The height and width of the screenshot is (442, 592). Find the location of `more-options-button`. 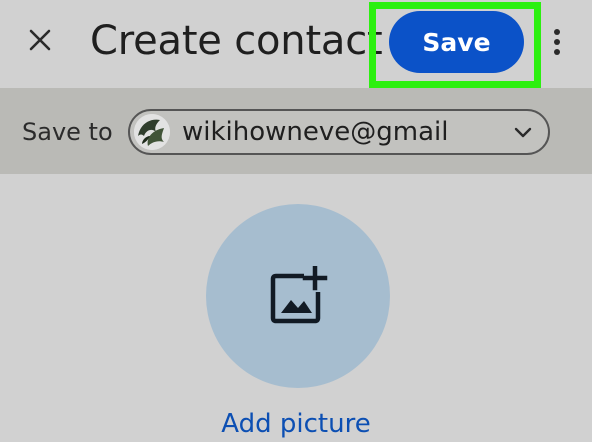

more-options-button is located at coordinates (557, 42).